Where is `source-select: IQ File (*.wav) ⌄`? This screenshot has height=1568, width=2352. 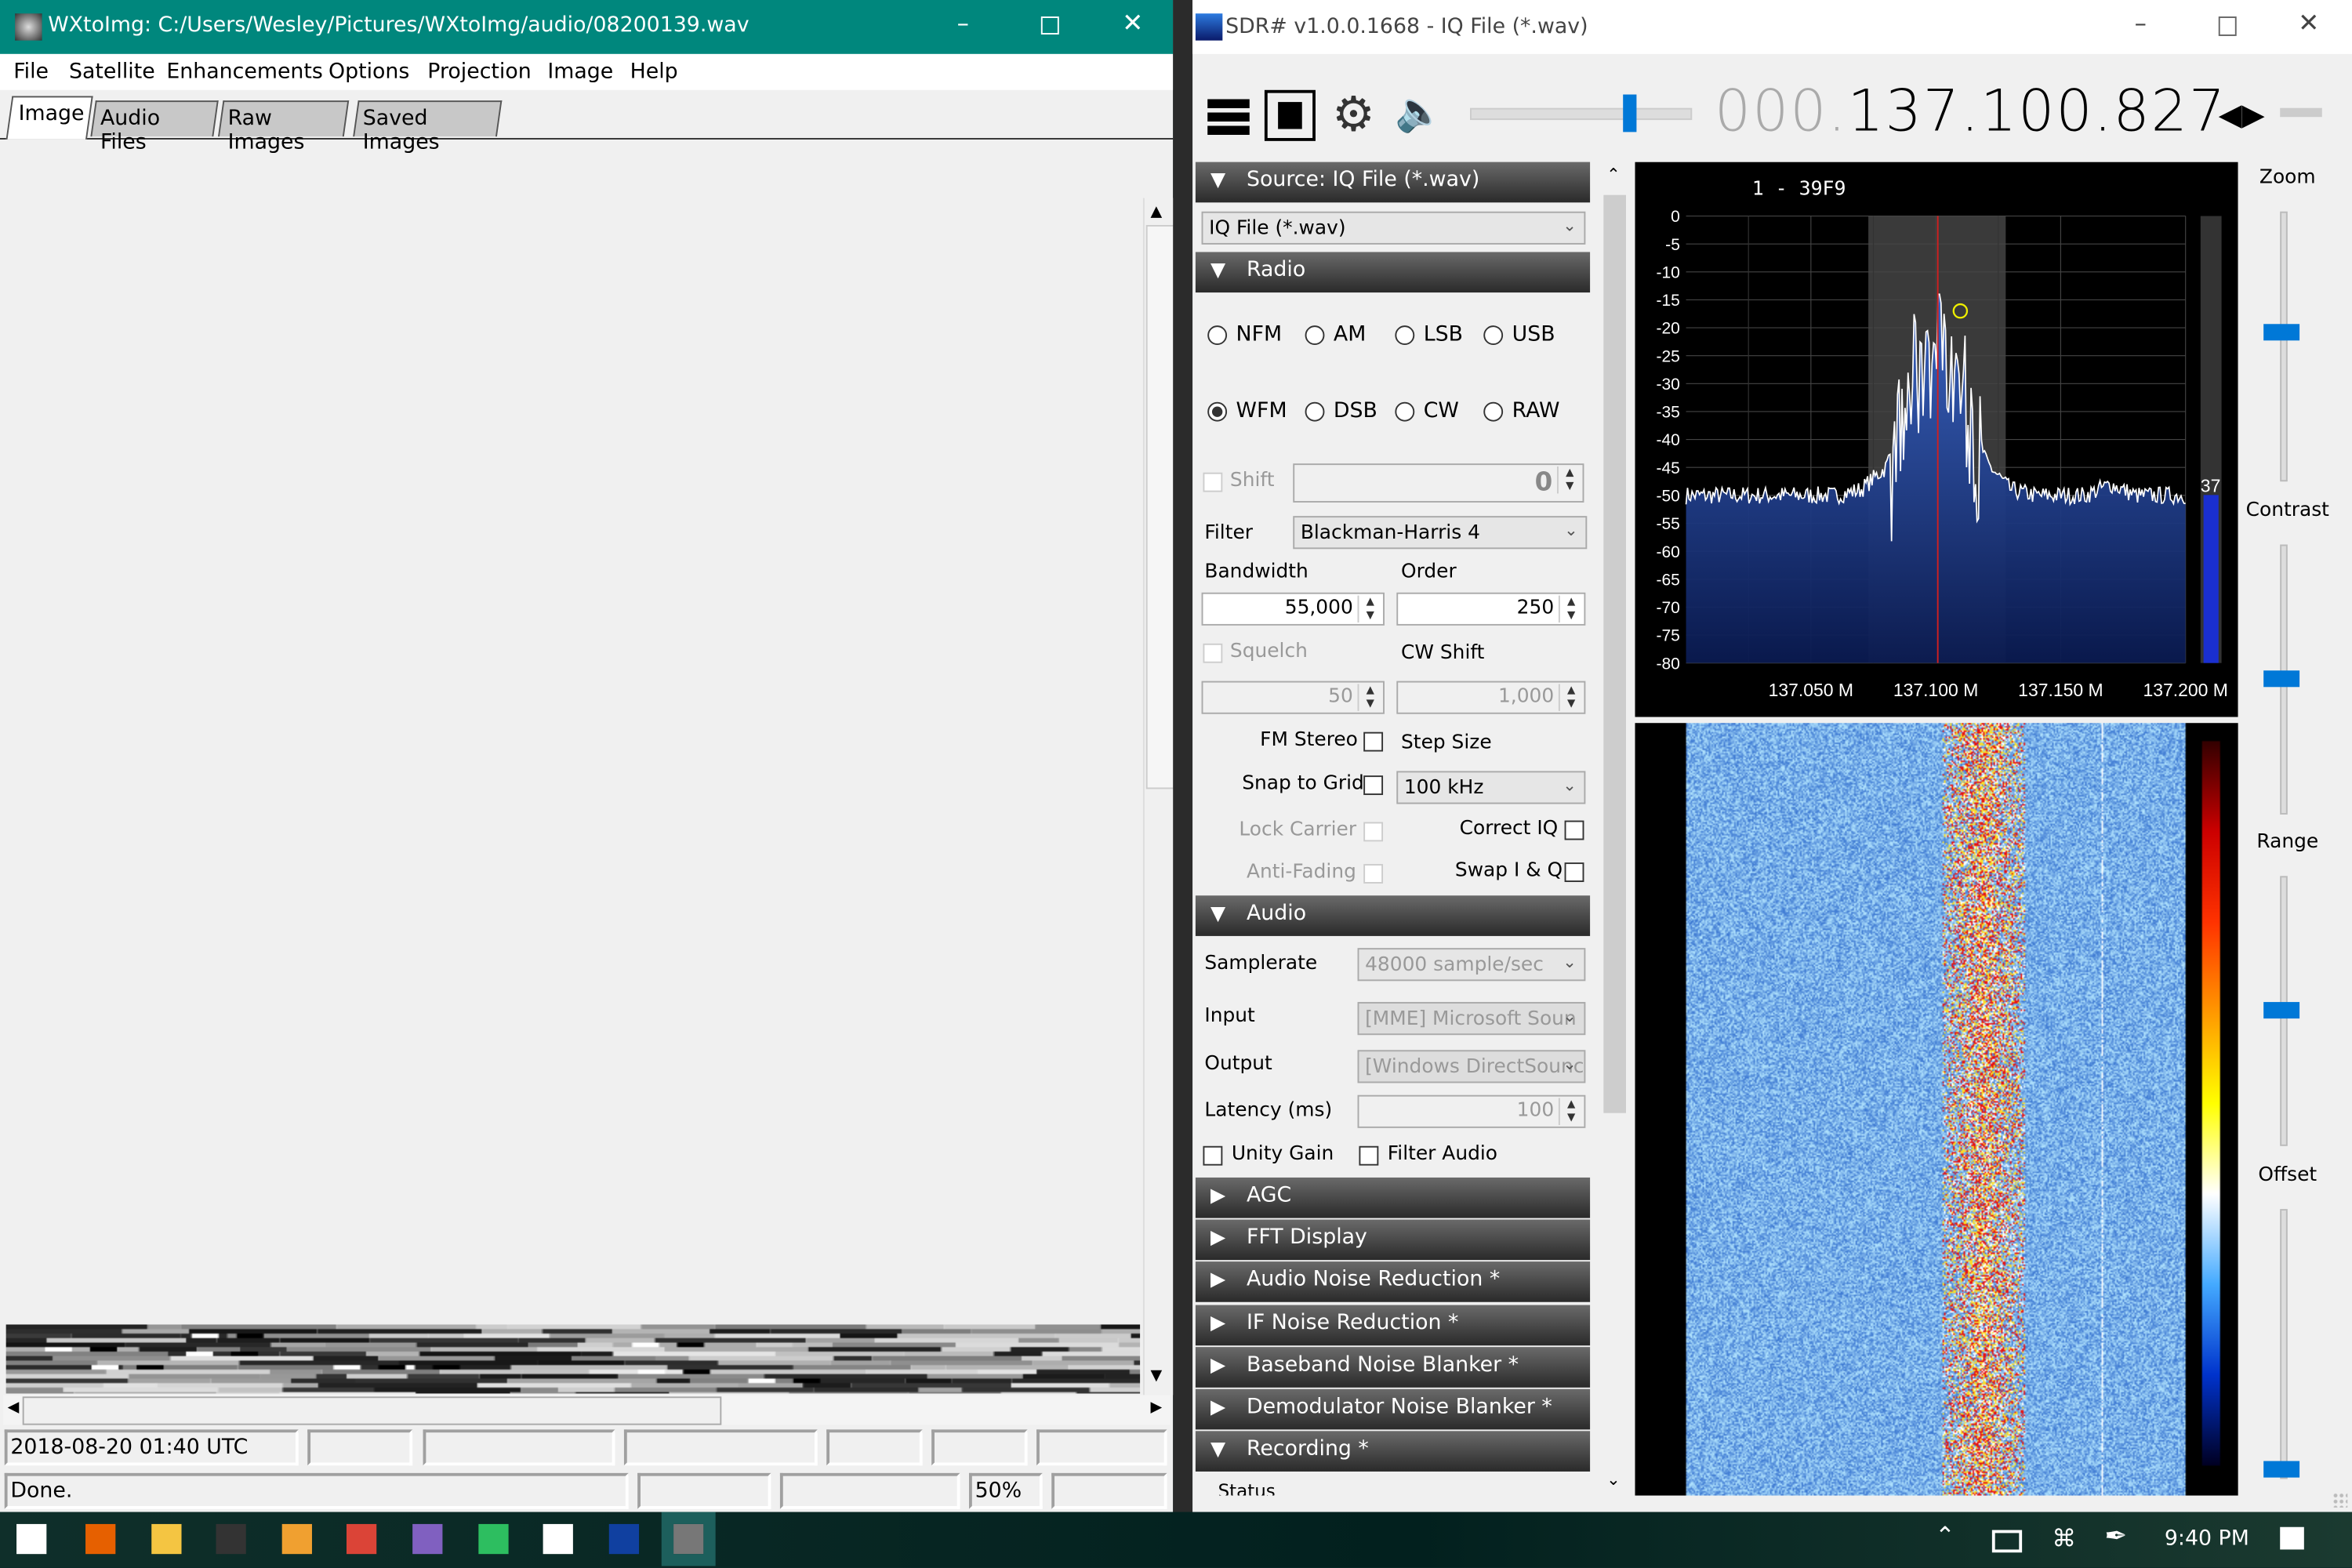 source-select: IQ File (*.wav) ⌄ is located at coordinates (1393, 228).